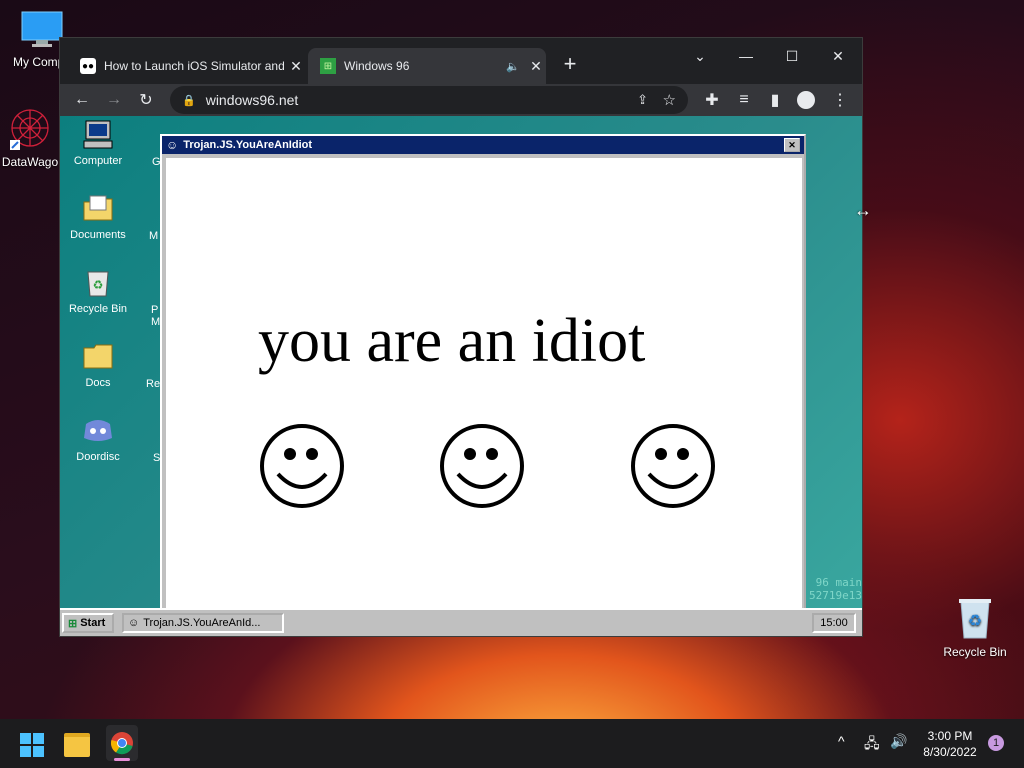 This screenshot has height=768, width=1024. What do you see at coordinates (146, 100) in the screenshot?
I see `reload-icon: ↻` at bounding box center [146, 100].